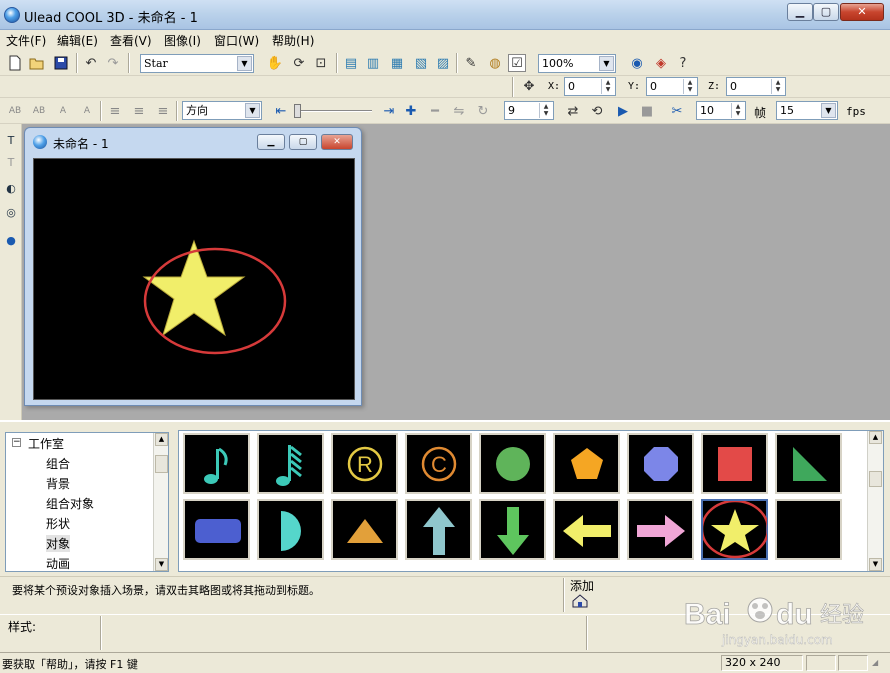 This screenshot has width=890, height=673. What do you see at coordinates (290, 463) in the screenshot?
I see `gallery-thumb-double-music-note` at bounding box center [290, 463].